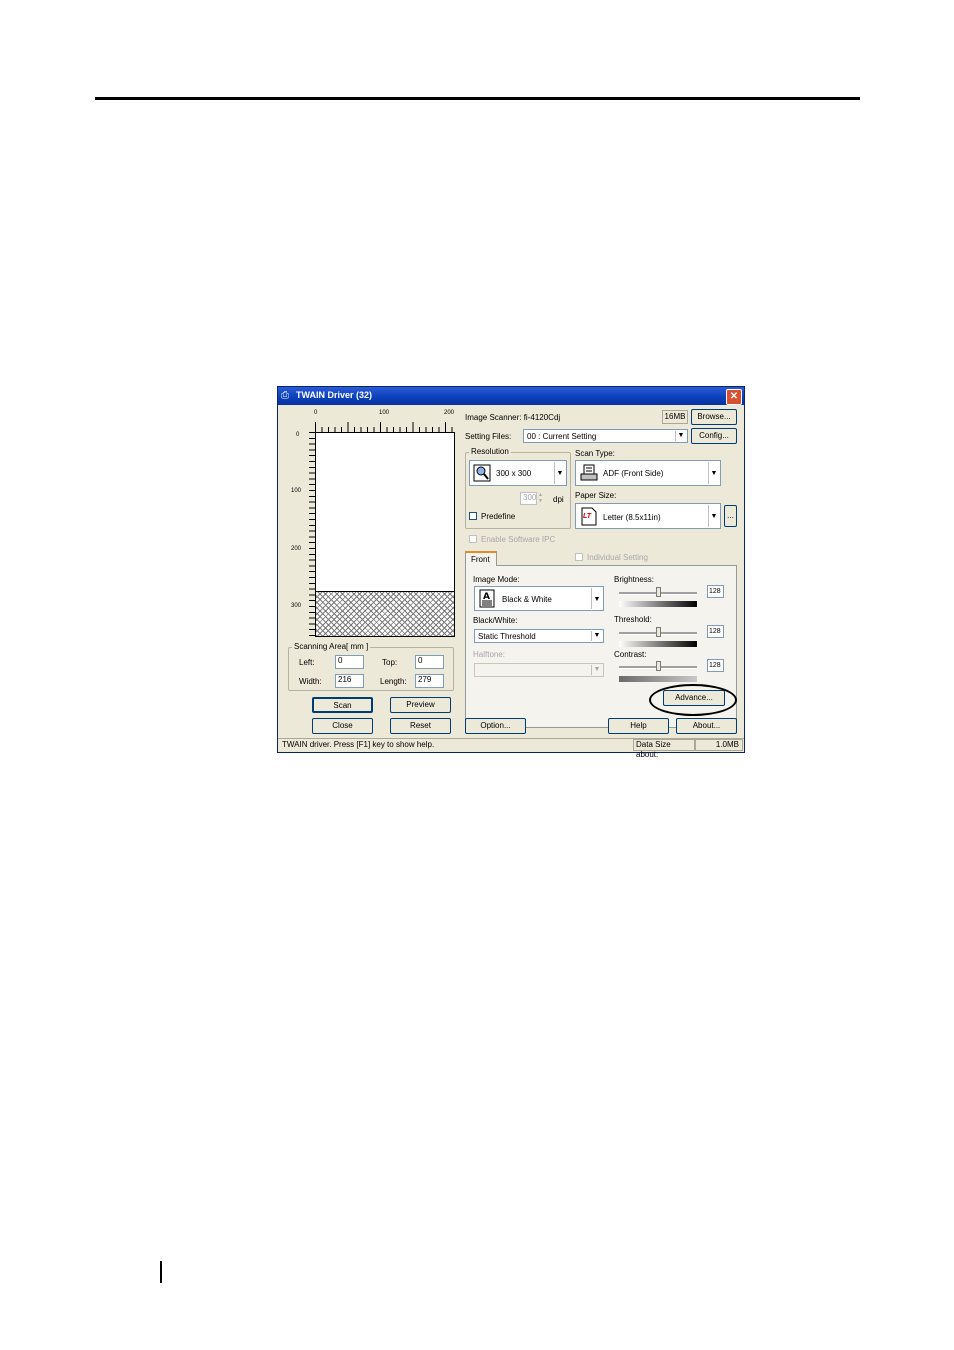 The image size is (954, 1350). Describe the element at coordinates (385, 614) in the screenshot. I see `preview-out-of-range` at that location.